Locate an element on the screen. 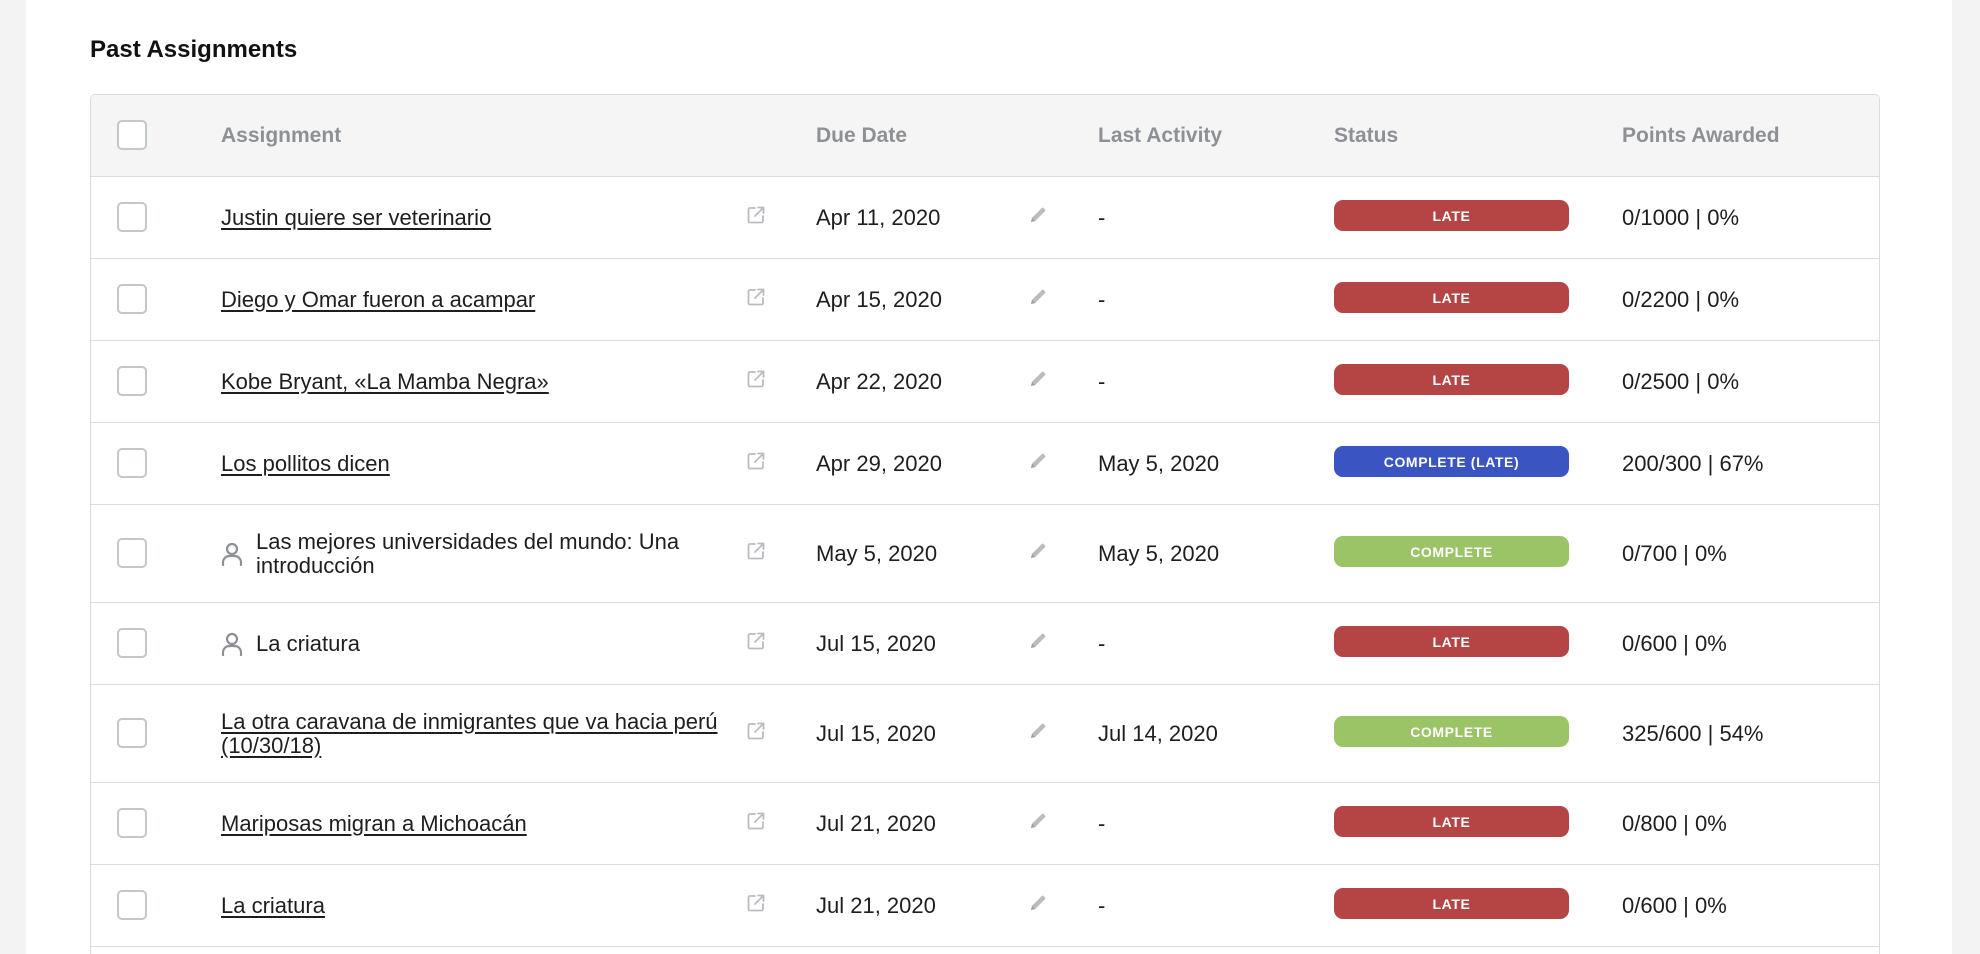 The height and width of the screenshot is (954, 1980). column-header-last-activity: Last Activity is located at coordinates (1160, 135).